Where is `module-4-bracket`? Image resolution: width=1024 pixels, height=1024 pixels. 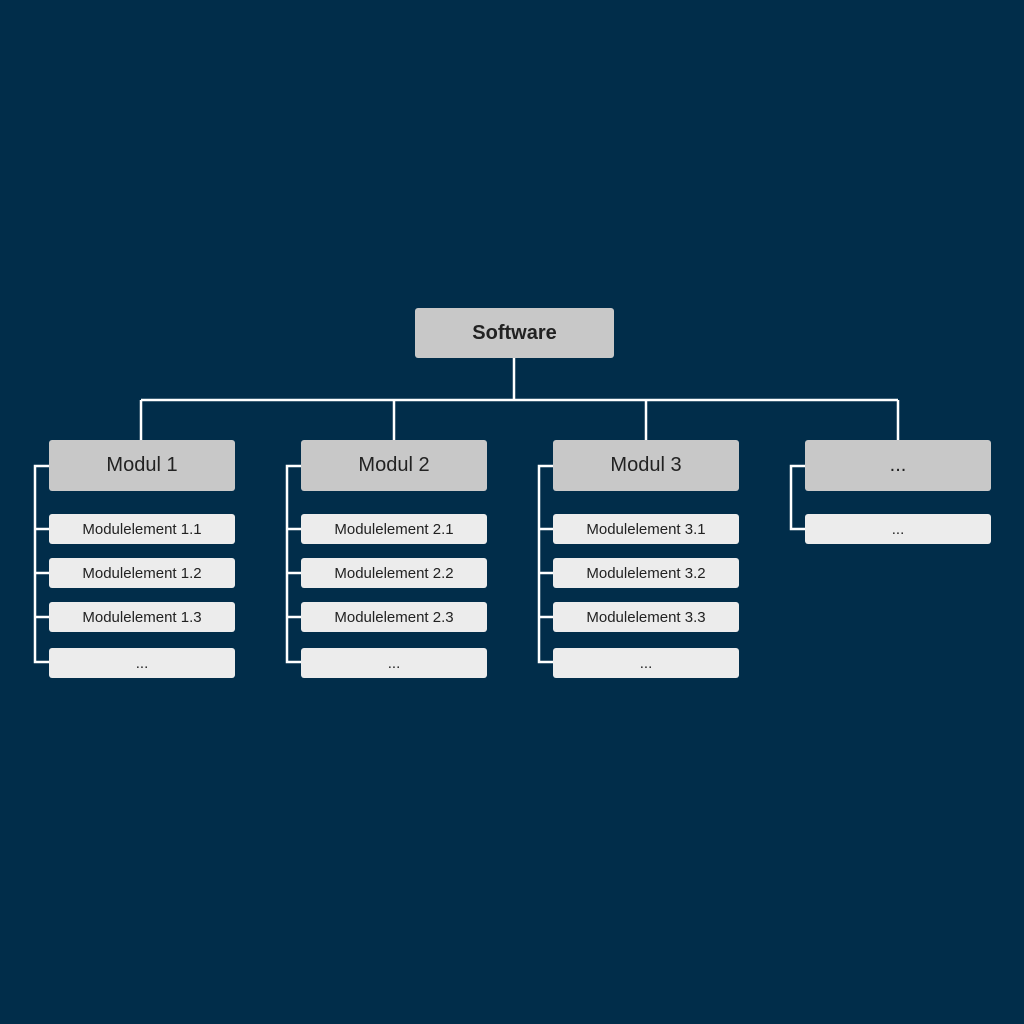 module-4-bracket is located at coordinates (797, 497).